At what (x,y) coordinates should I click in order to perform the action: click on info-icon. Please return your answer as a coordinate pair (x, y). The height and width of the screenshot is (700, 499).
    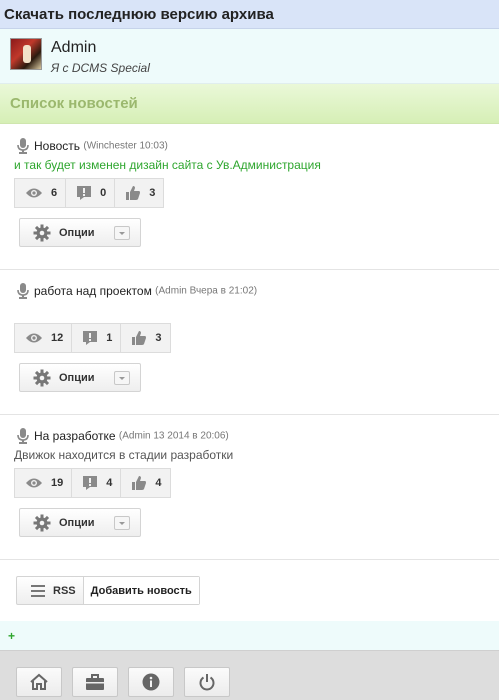
    Looking at the image, I should click on (151, 682).